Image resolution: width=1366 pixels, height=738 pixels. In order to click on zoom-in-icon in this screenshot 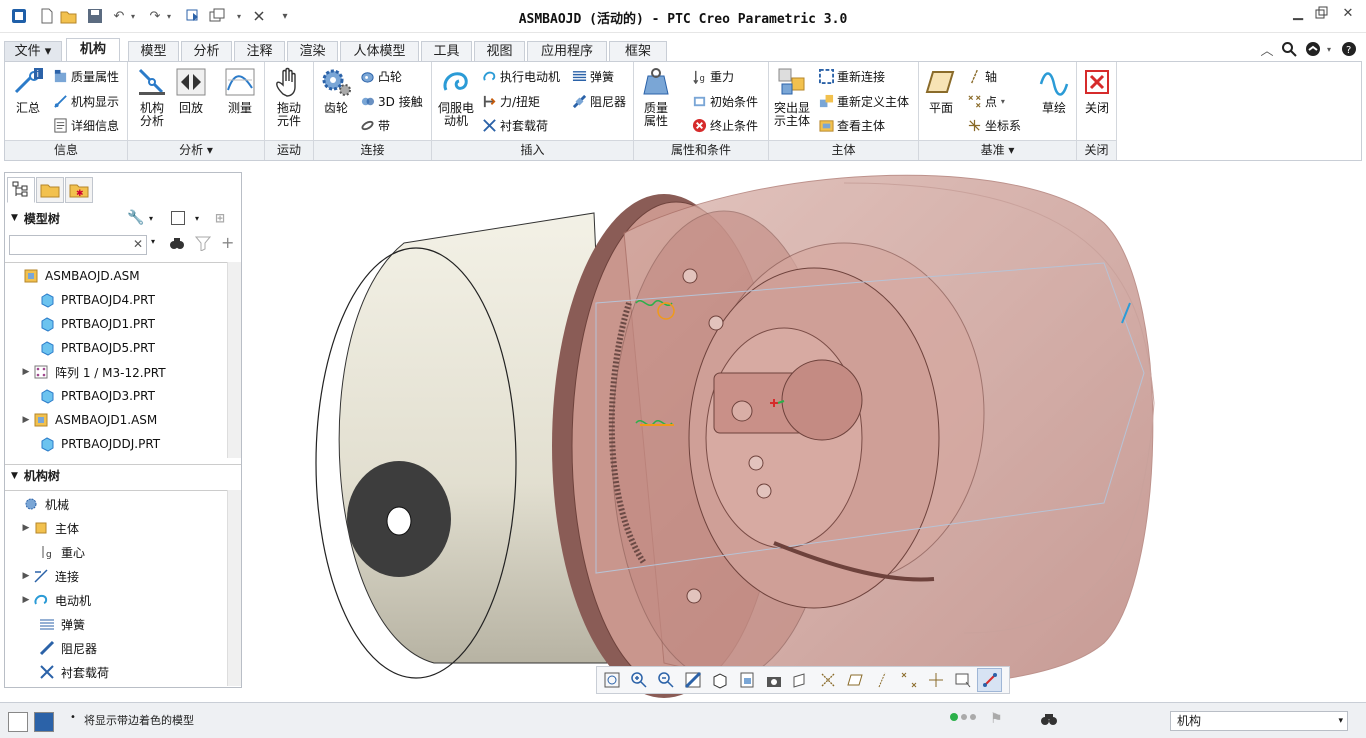, I will do `click(638, 680)`.